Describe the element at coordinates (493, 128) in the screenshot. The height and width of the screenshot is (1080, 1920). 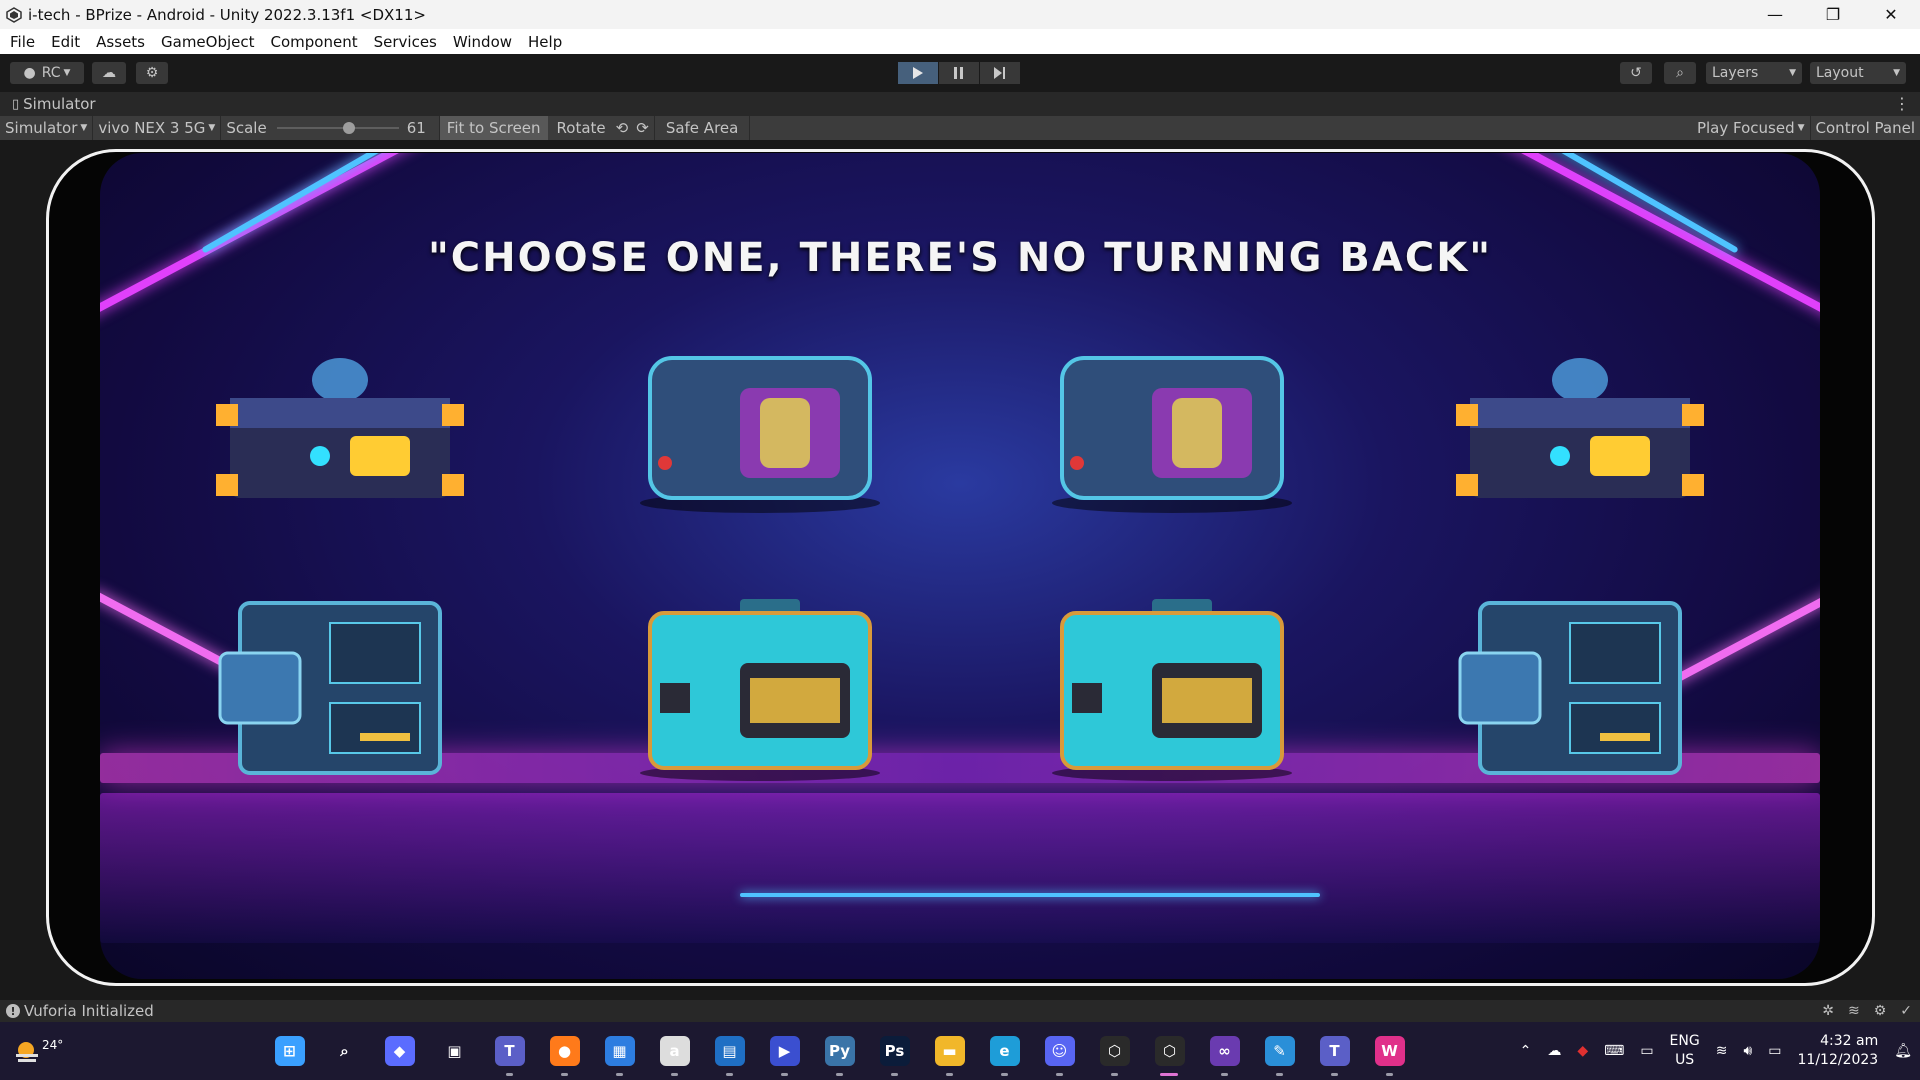
I see `fit-to-screen-button: Fit to Screen` at that location.